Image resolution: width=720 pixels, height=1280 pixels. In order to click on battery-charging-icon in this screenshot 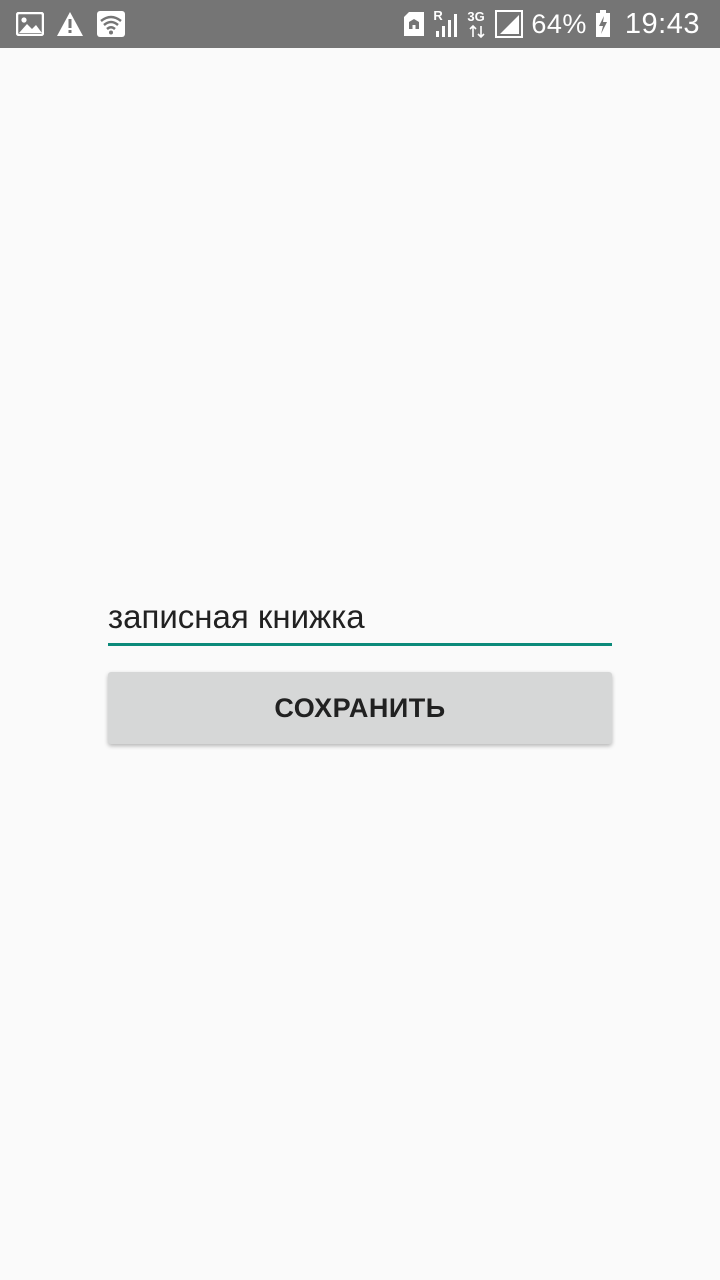, I will do `click(603, 24)`.